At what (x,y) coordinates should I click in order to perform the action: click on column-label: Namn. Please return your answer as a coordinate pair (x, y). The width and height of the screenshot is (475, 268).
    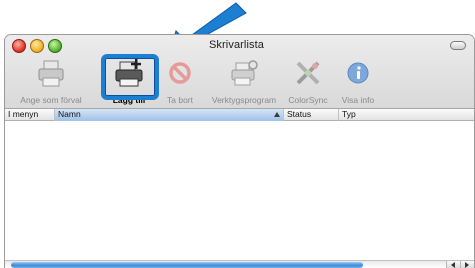
    Looking at the image, I should click on (69, 114).